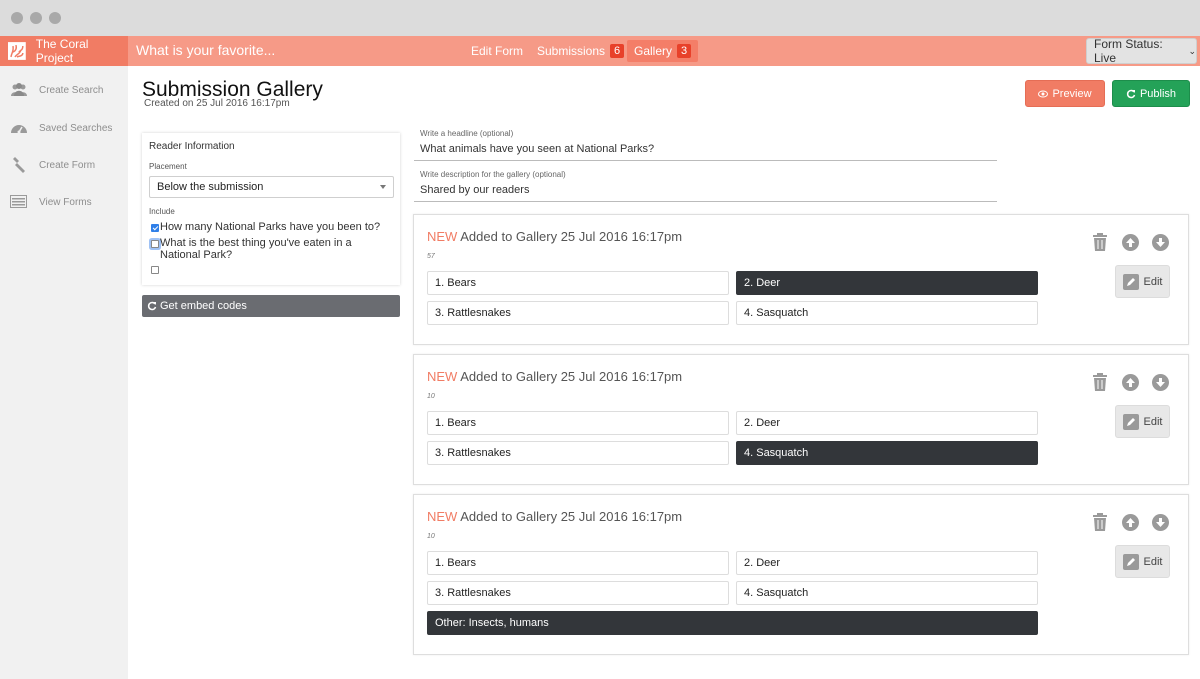 The width and height of the screenshot is (1200, 679). Describe the element at coordinates (67, 165) in the screenshot. I see `sidebar-item-label: Create Form` at that location.